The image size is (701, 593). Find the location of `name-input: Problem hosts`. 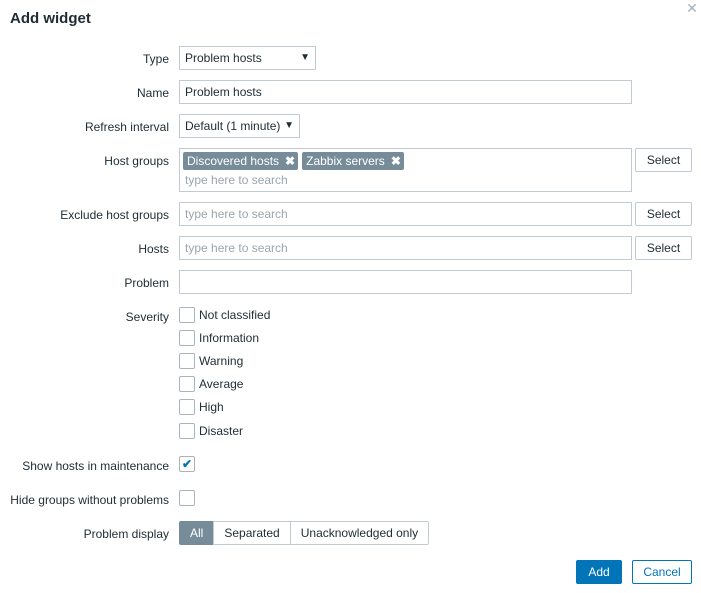

name-input: Problem hosts is located at coordinates (405, 92).